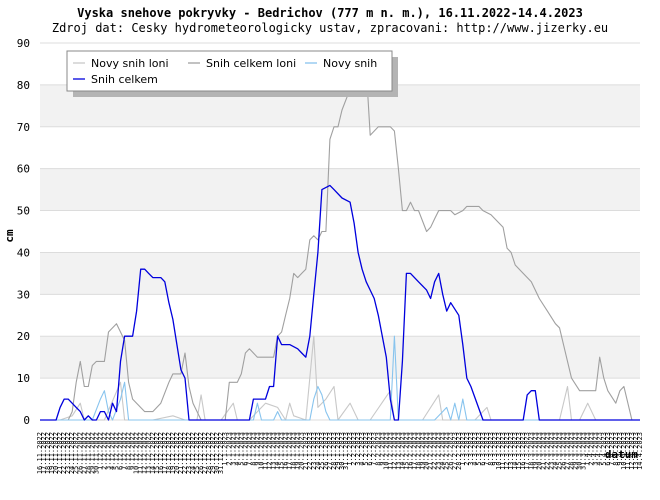  Describe the element at coordinates (23, 43) in the screenshot. I see `y-tick-label: 90` at that location.